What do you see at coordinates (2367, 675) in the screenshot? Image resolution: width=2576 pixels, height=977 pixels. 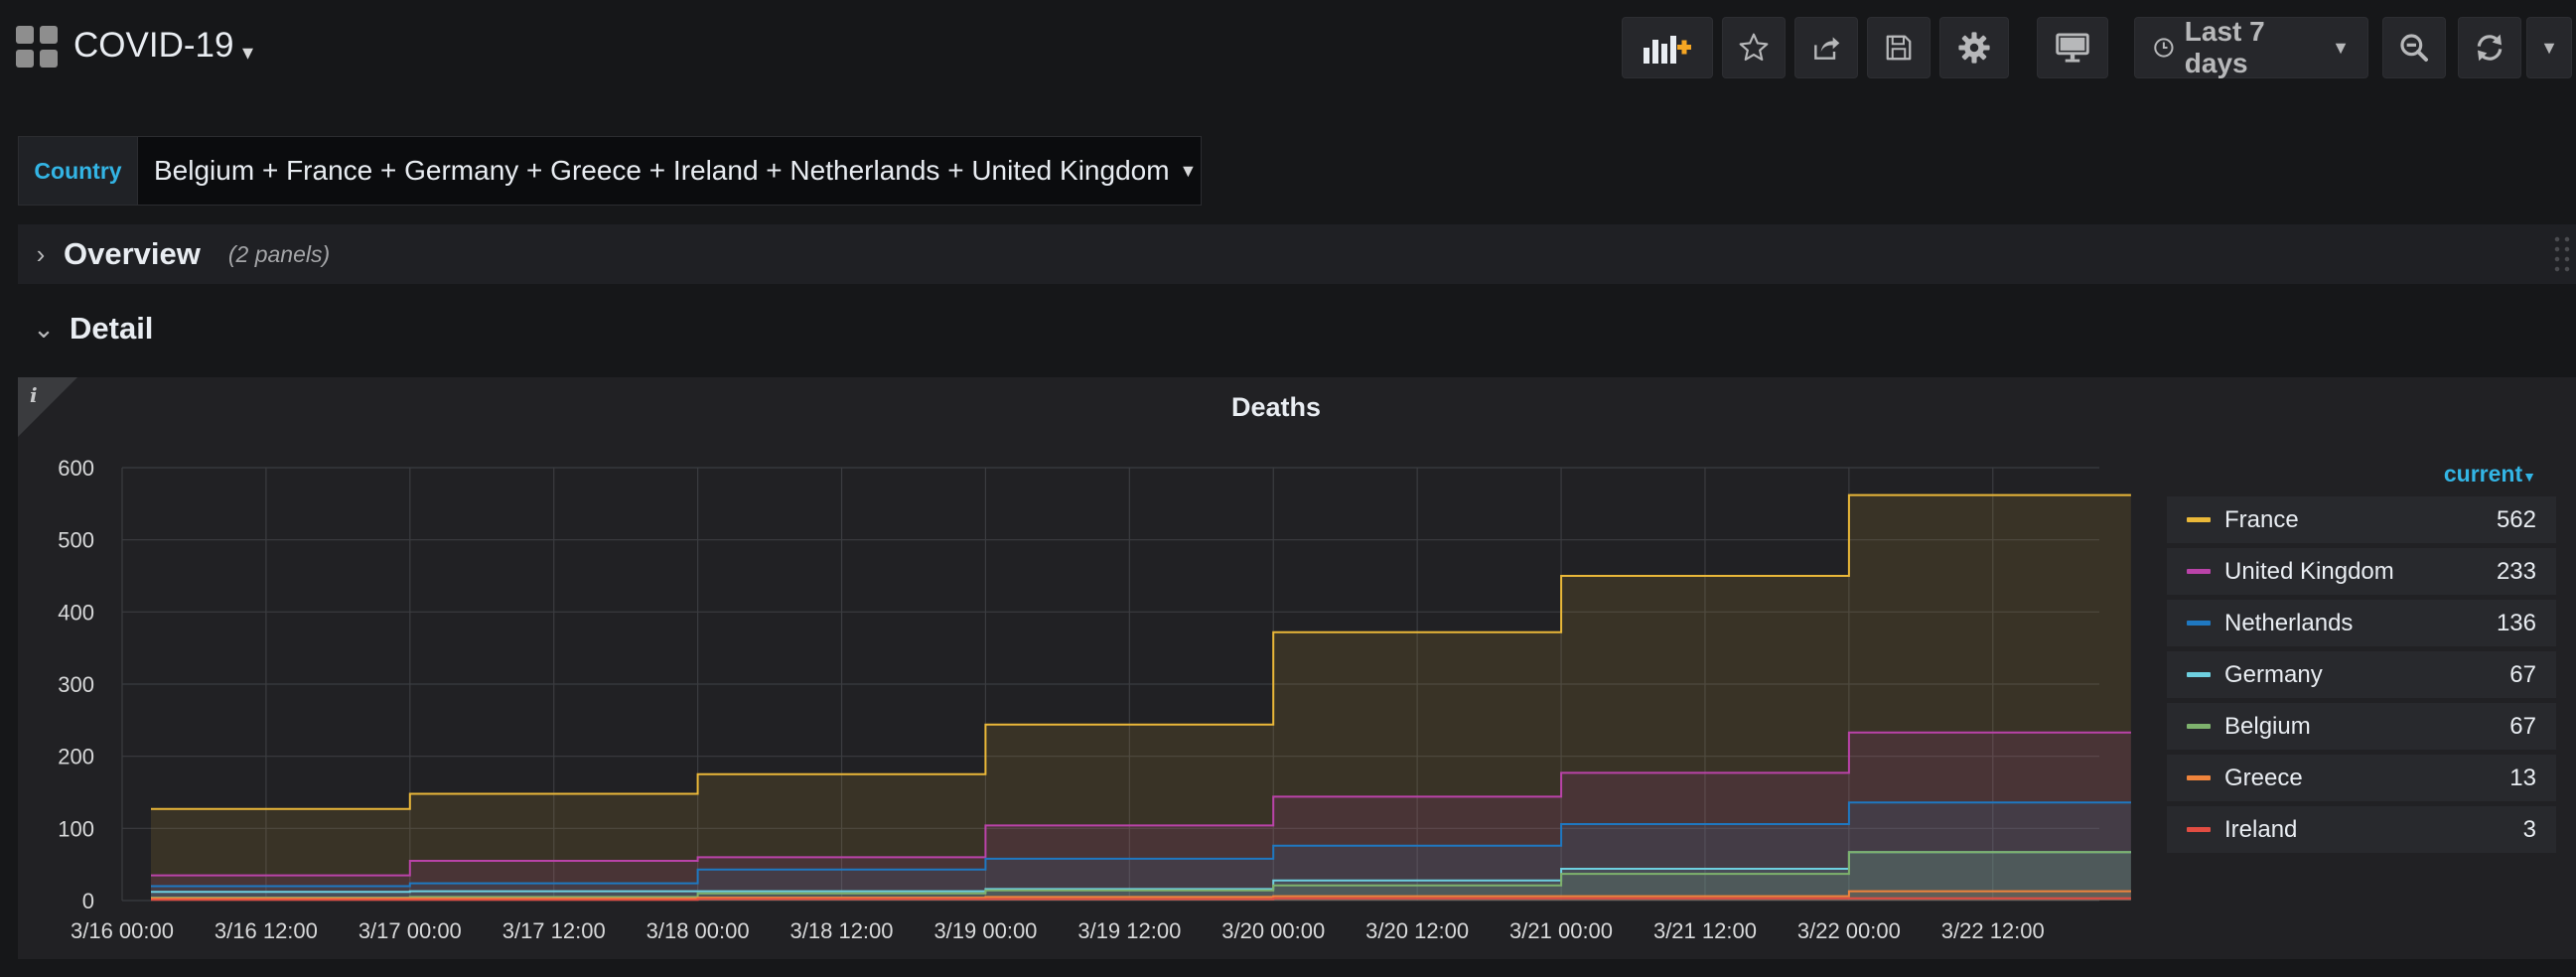 I see `legend-series-name: Germany` at bounding box center [2367, 675].